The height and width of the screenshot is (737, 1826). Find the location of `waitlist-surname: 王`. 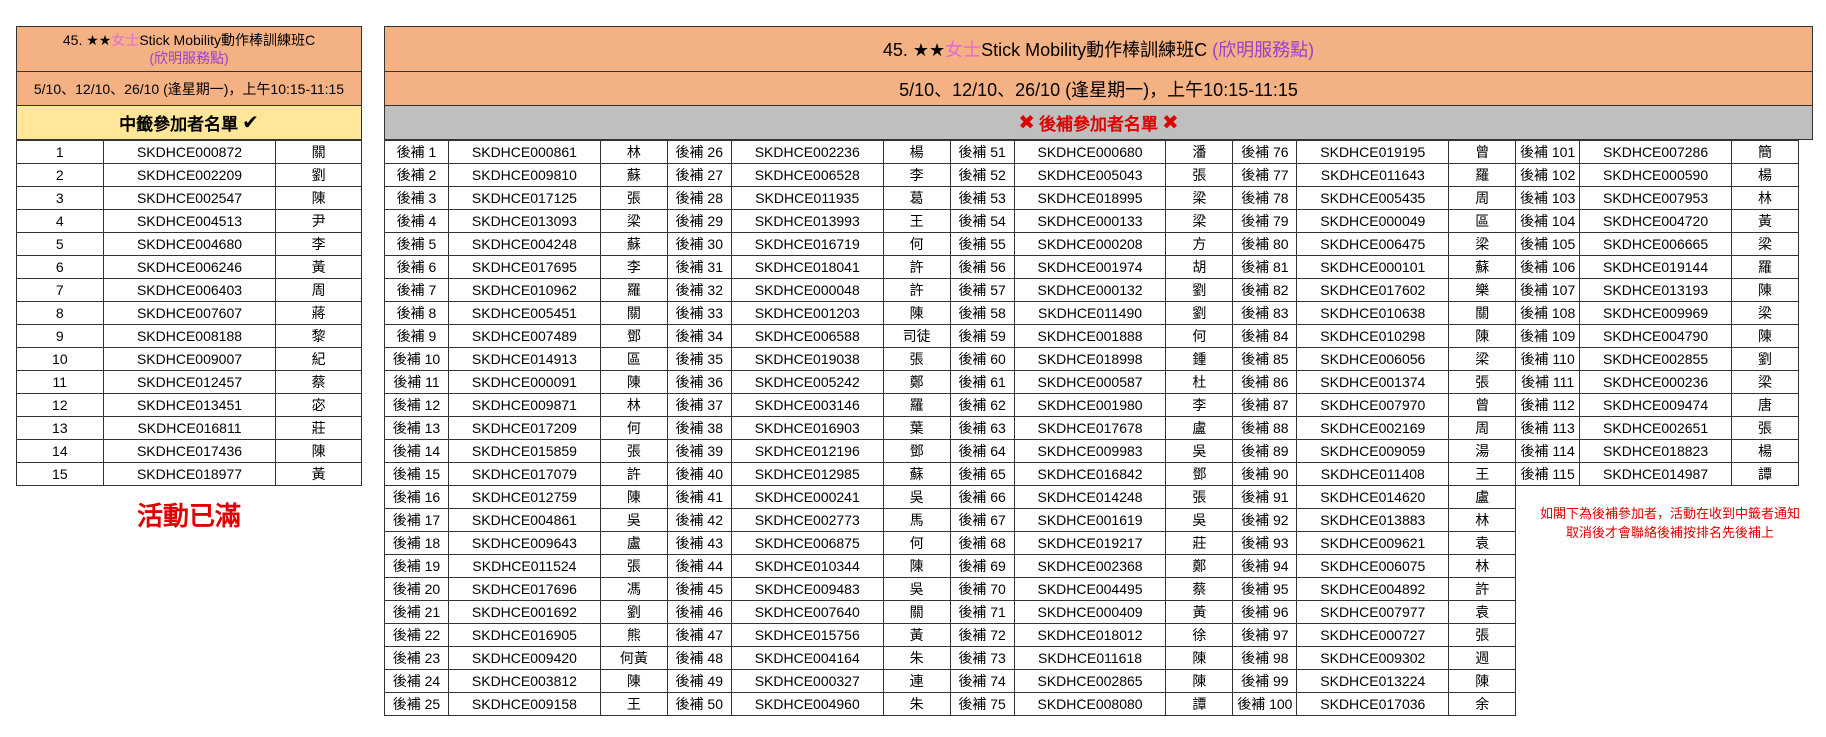

waitlist-surname: 王 is located at coordinates (633, 704).